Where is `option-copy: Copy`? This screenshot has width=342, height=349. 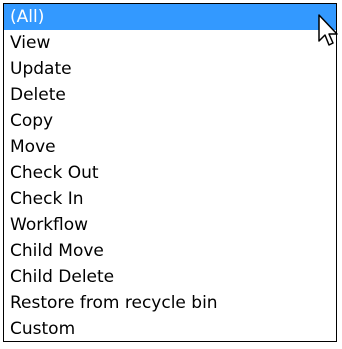 option-copy: Copy is located at coordinates (170, 121).